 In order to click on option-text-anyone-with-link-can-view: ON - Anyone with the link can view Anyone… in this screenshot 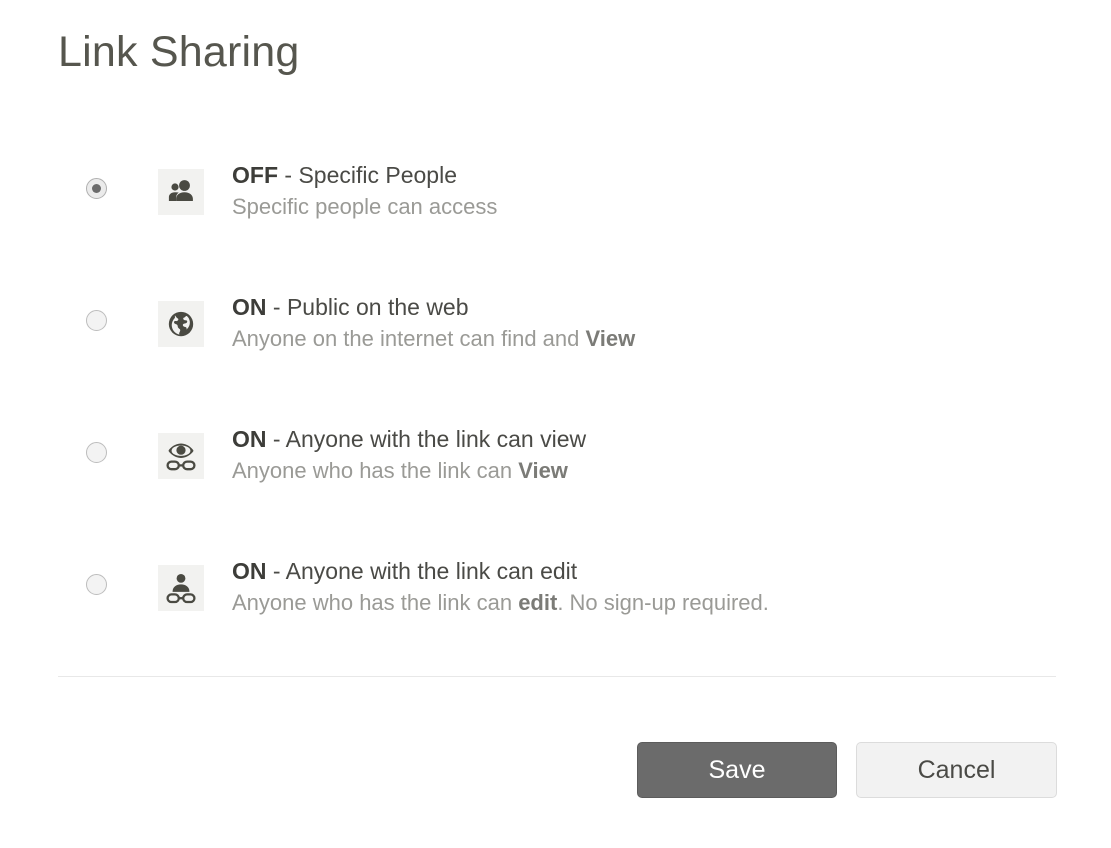, I will do `click(652, 455)`.